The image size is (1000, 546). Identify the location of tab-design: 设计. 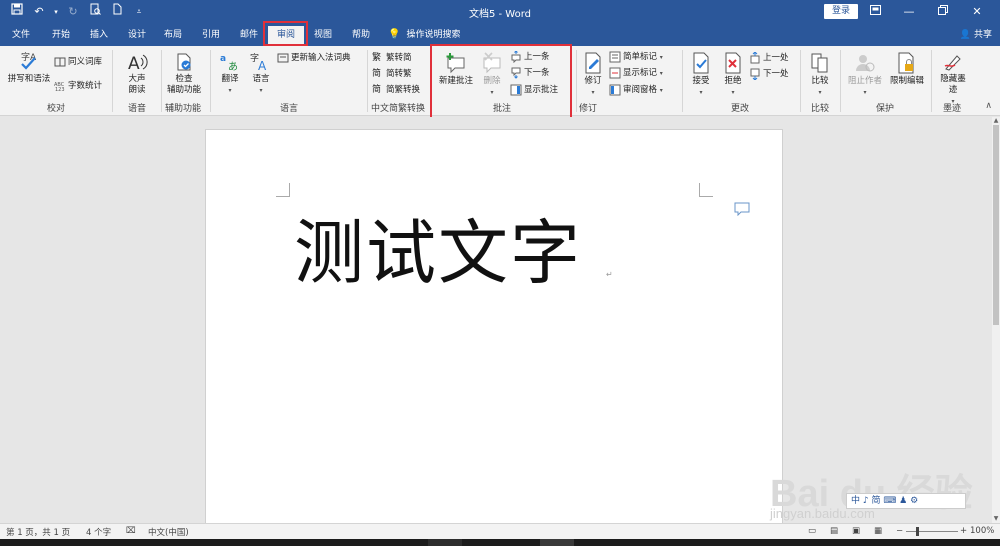
(137, 35).